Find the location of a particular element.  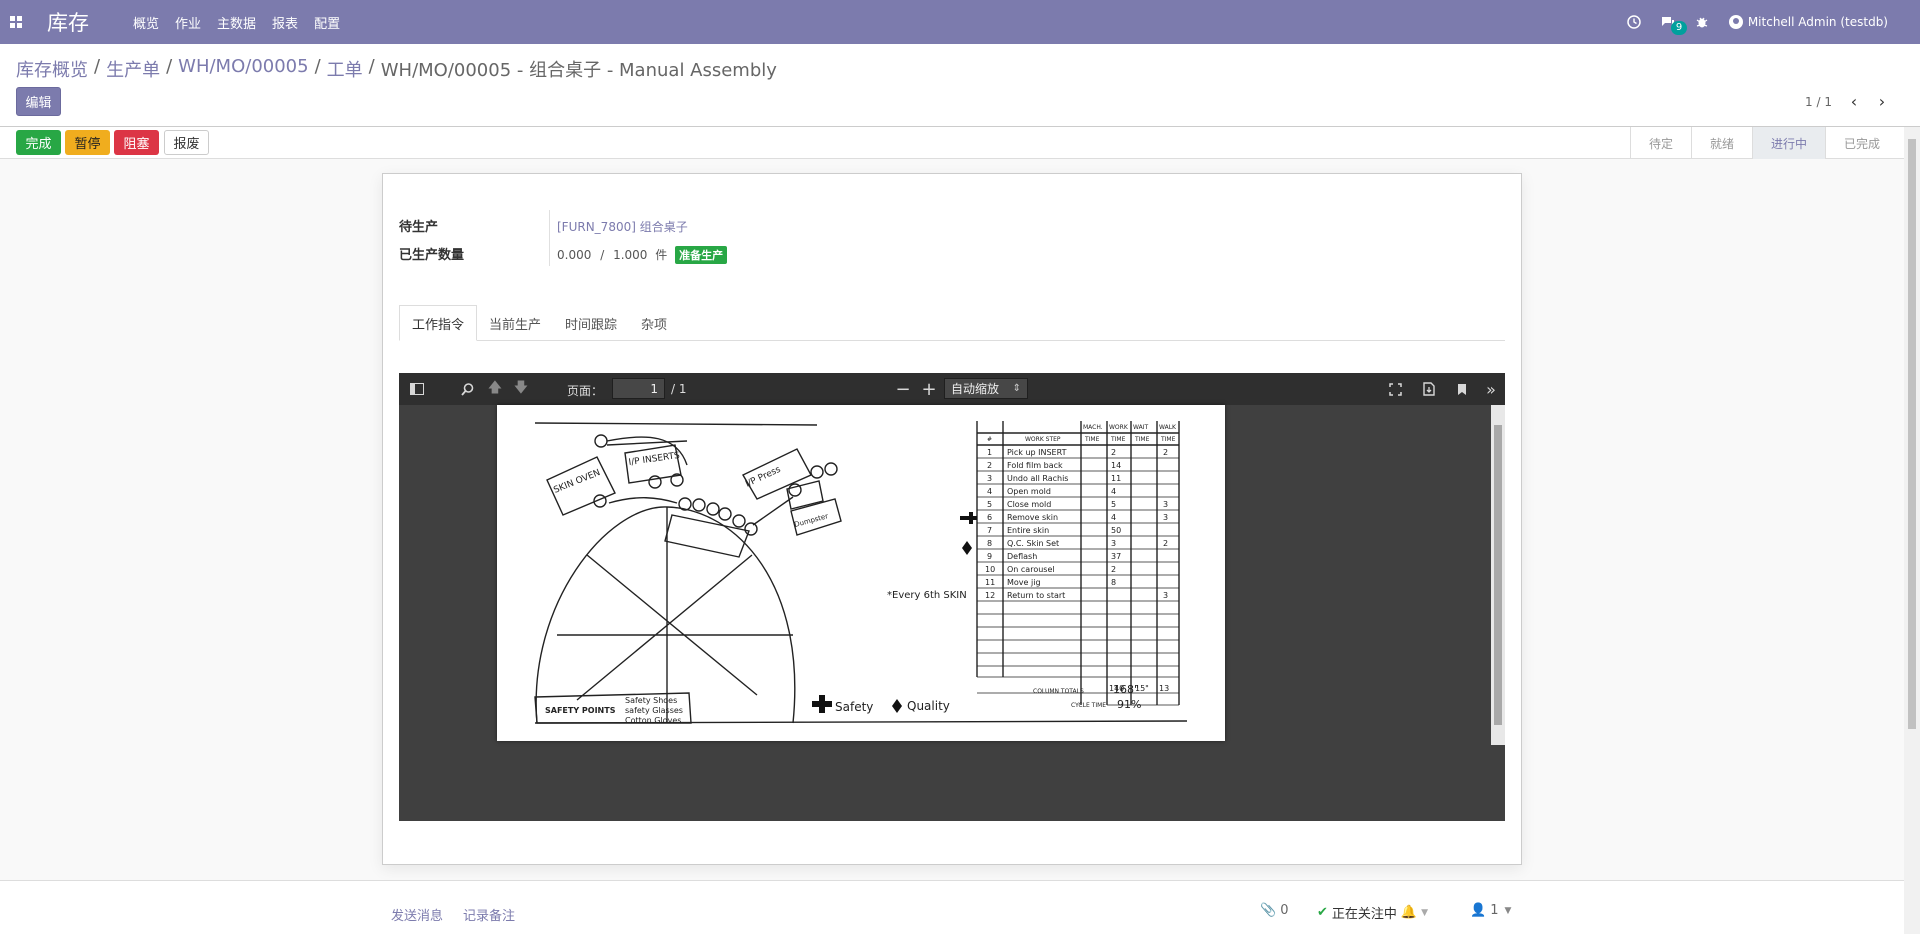

to-produce-product-link: [FURN_7800] 组合桌子 is located at coordinates (622, 226).